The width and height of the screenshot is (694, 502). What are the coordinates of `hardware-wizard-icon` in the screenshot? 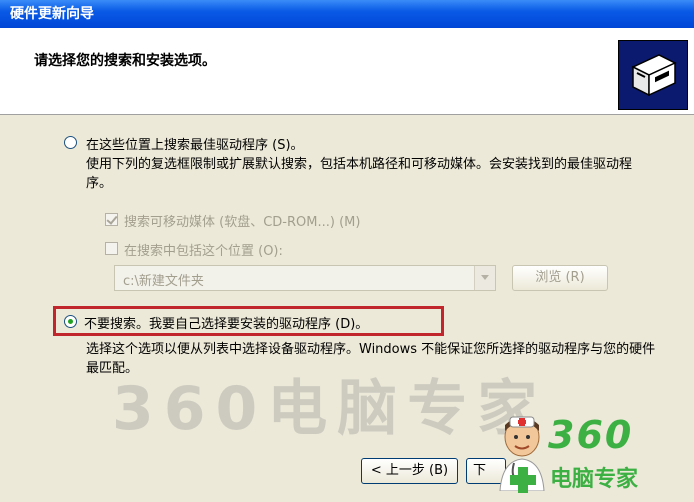 It's located at (653, 75).